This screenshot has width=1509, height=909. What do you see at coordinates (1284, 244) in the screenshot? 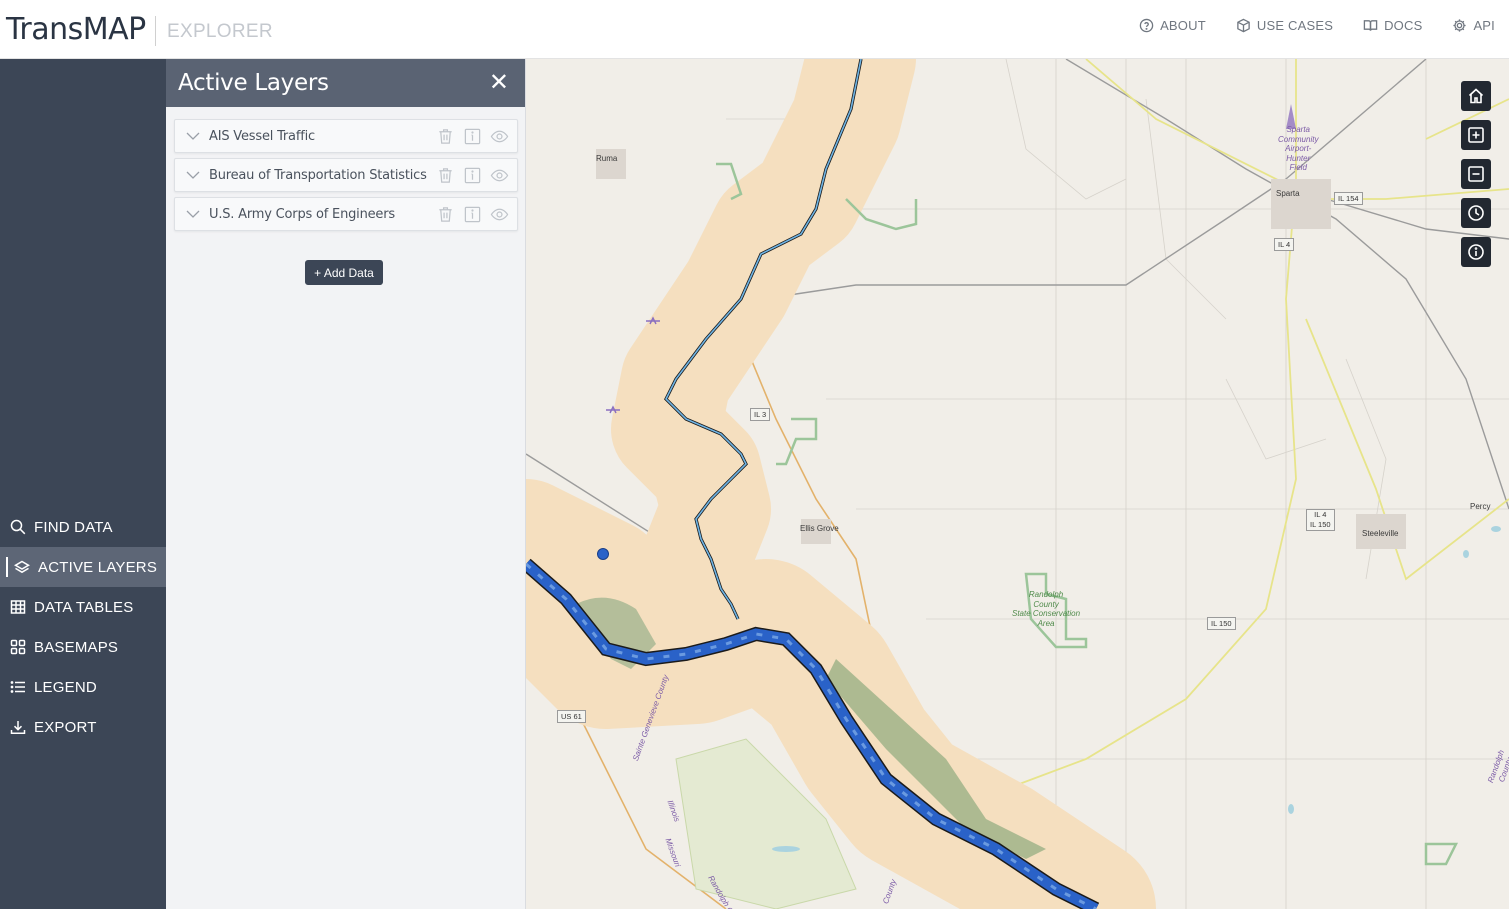
I see `road-shield-il4: IL 4` at bounding box center [1284, 244].